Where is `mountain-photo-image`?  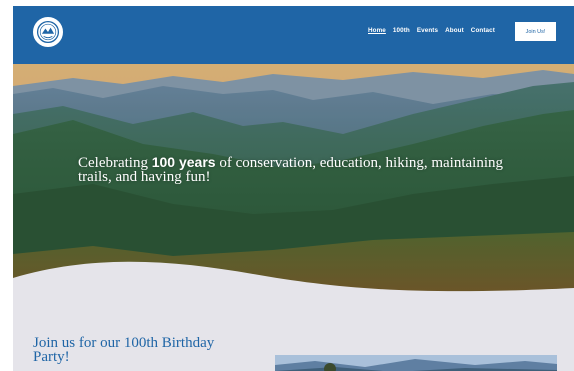 mountain-photo-image is located at coordinates (416, 363).